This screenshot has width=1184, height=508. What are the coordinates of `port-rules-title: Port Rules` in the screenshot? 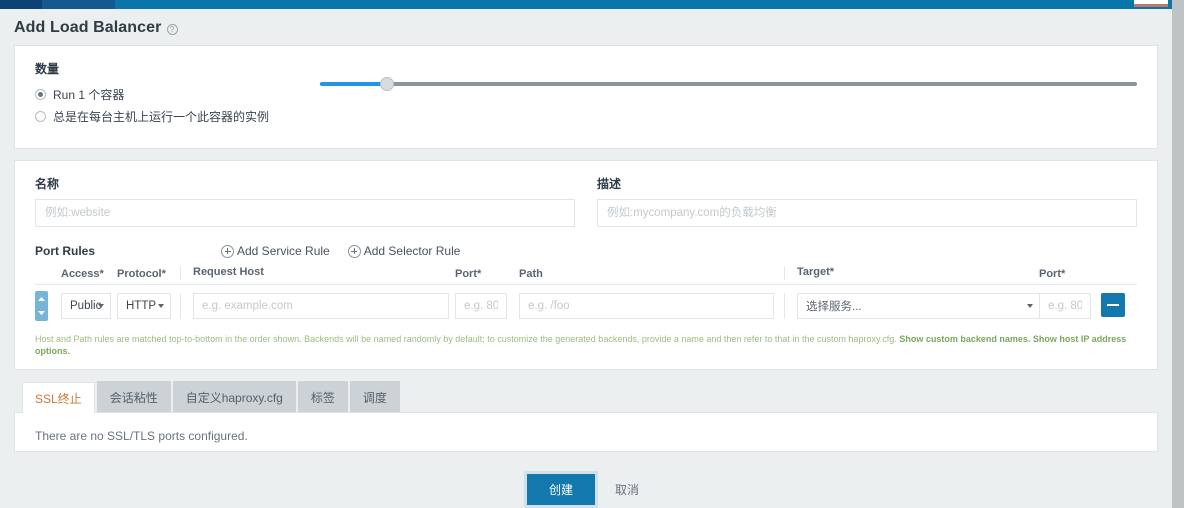 It's located at (65, 251).